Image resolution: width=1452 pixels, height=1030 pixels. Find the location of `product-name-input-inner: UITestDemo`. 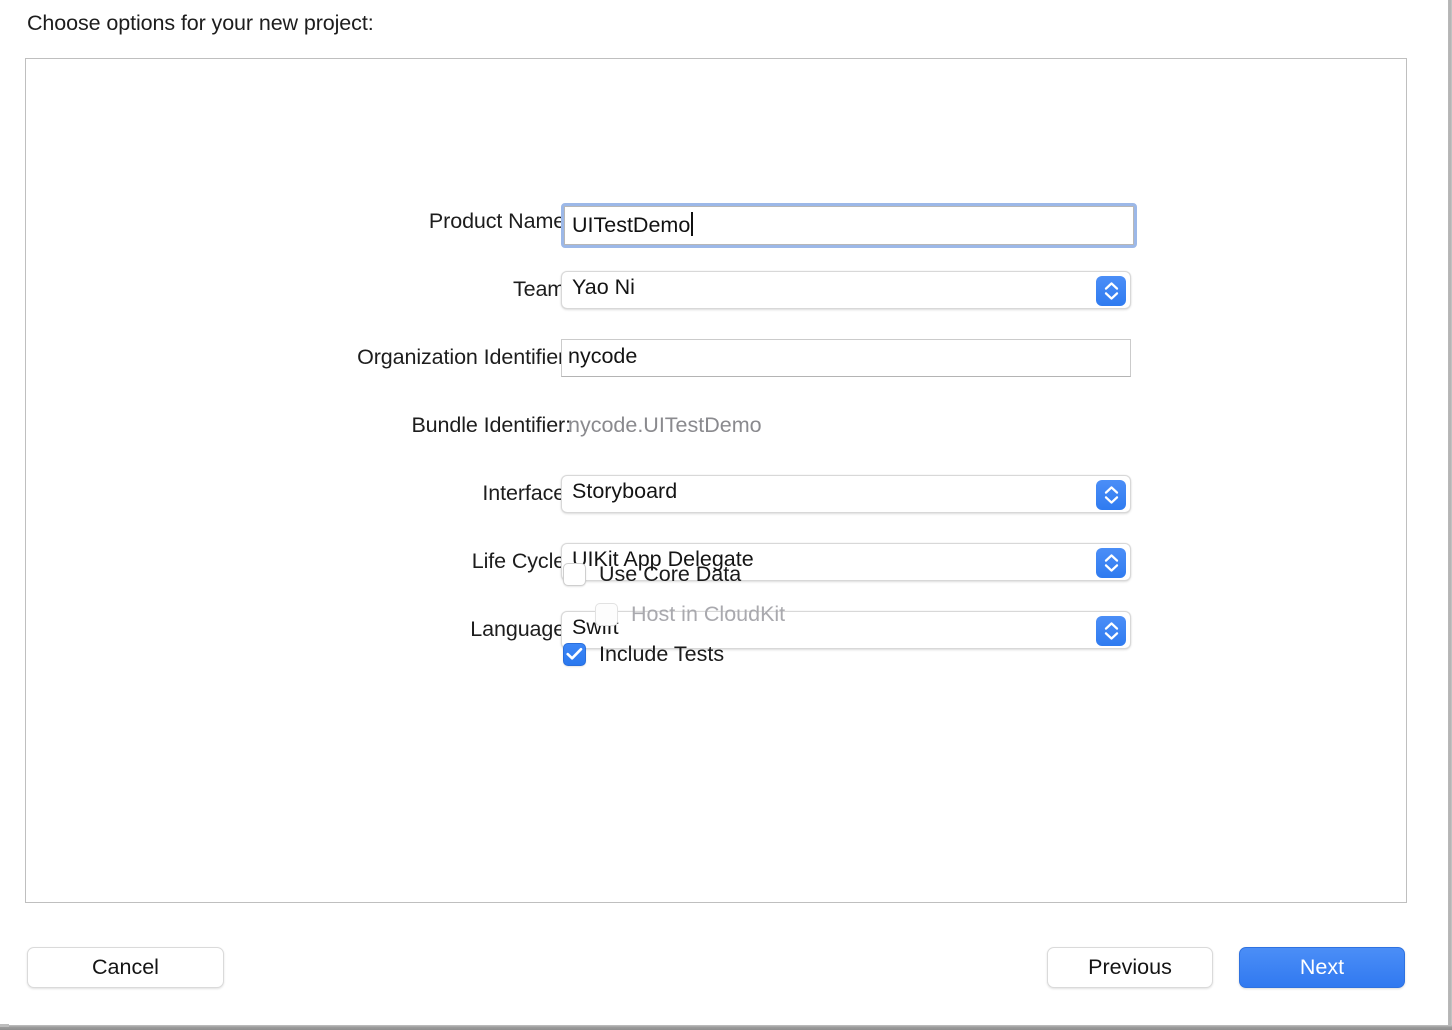

product-name-input-inner: UITestDemo is located at coordinates (849, 225).